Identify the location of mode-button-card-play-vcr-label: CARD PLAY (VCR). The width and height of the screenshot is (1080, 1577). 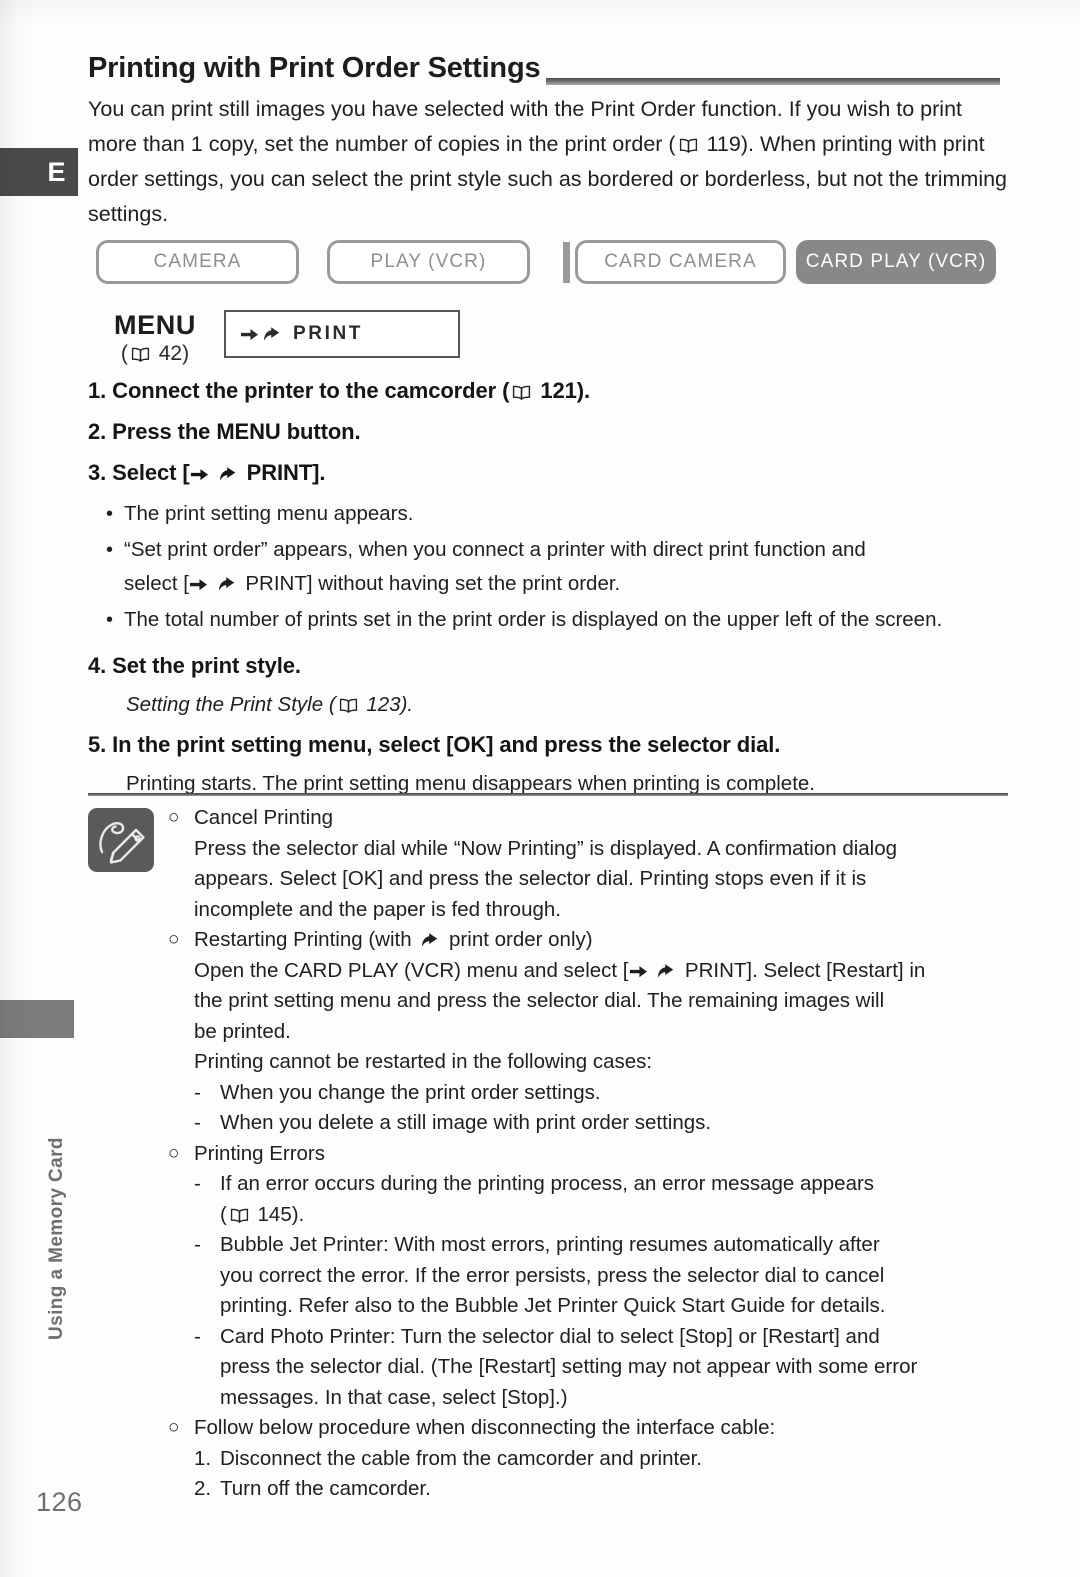
(896, 261).